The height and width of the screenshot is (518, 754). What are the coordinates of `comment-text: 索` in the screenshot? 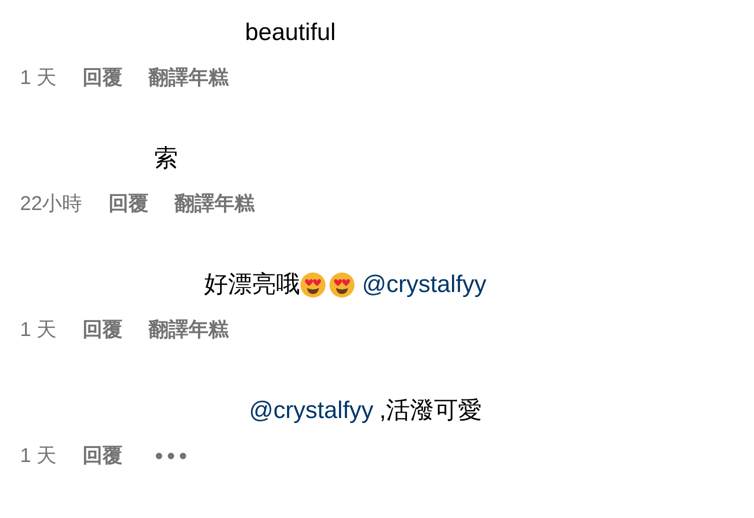 It's located at (166, 159).